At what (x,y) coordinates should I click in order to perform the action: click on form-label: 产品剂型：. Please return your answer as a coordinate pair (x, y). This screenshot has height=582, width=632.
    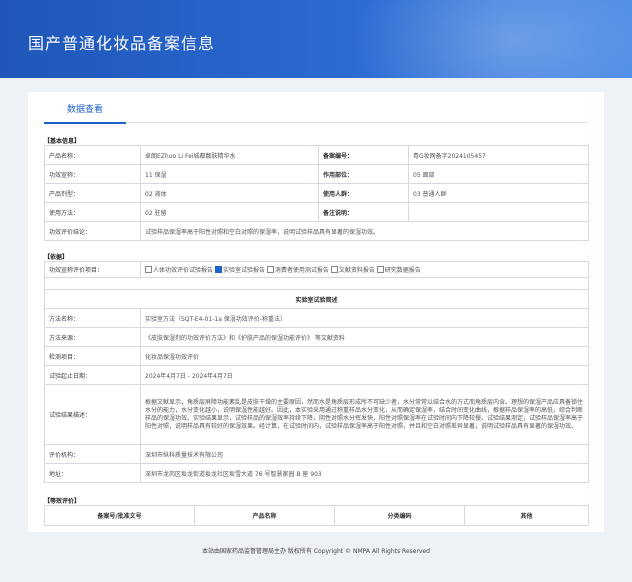
    Looking at the image, I should click on (92, 193).